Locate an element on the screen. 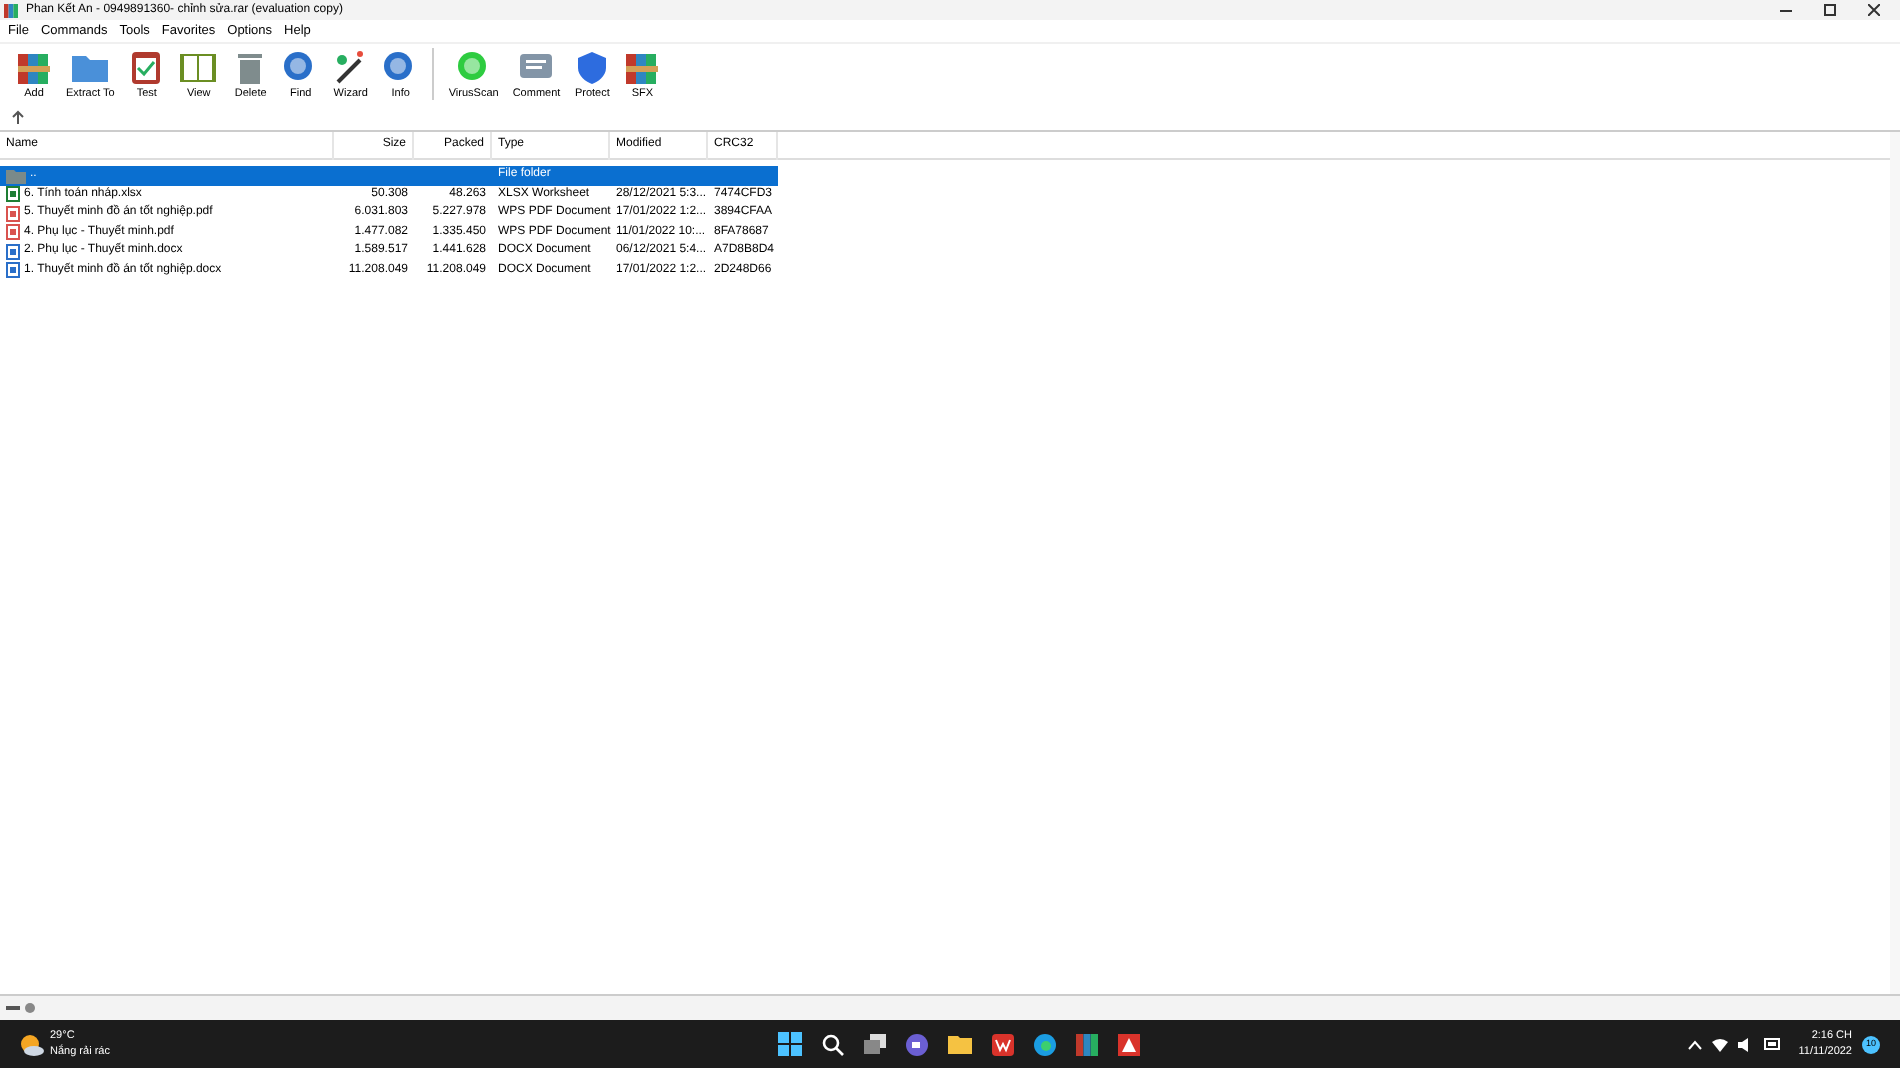 The width and height of the screenshot is (1900, 1068). task-view-icon is located at coordinates (875, 1044).